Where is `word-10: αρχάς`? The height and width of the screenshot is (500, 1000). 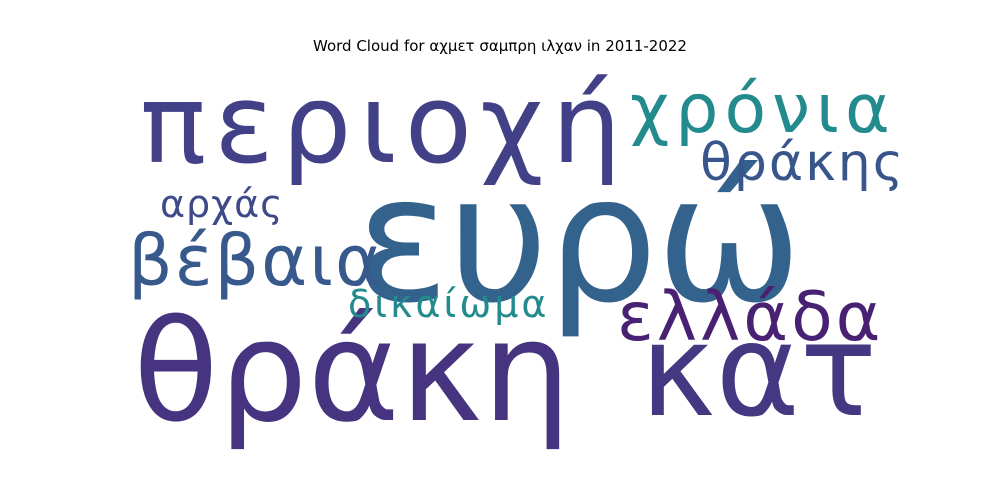
word-10: αρχάς is located at coordinates (221, 204).